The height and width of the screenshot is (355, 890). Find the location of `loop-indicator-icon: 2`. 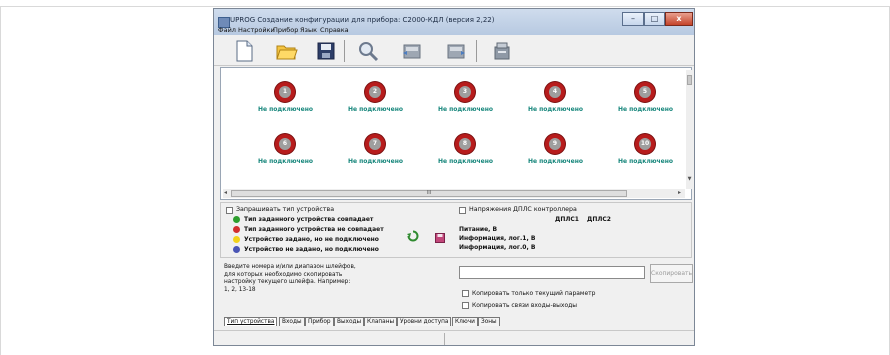

loop-indicator-icon: 2 is located at coordinates (375, 92).